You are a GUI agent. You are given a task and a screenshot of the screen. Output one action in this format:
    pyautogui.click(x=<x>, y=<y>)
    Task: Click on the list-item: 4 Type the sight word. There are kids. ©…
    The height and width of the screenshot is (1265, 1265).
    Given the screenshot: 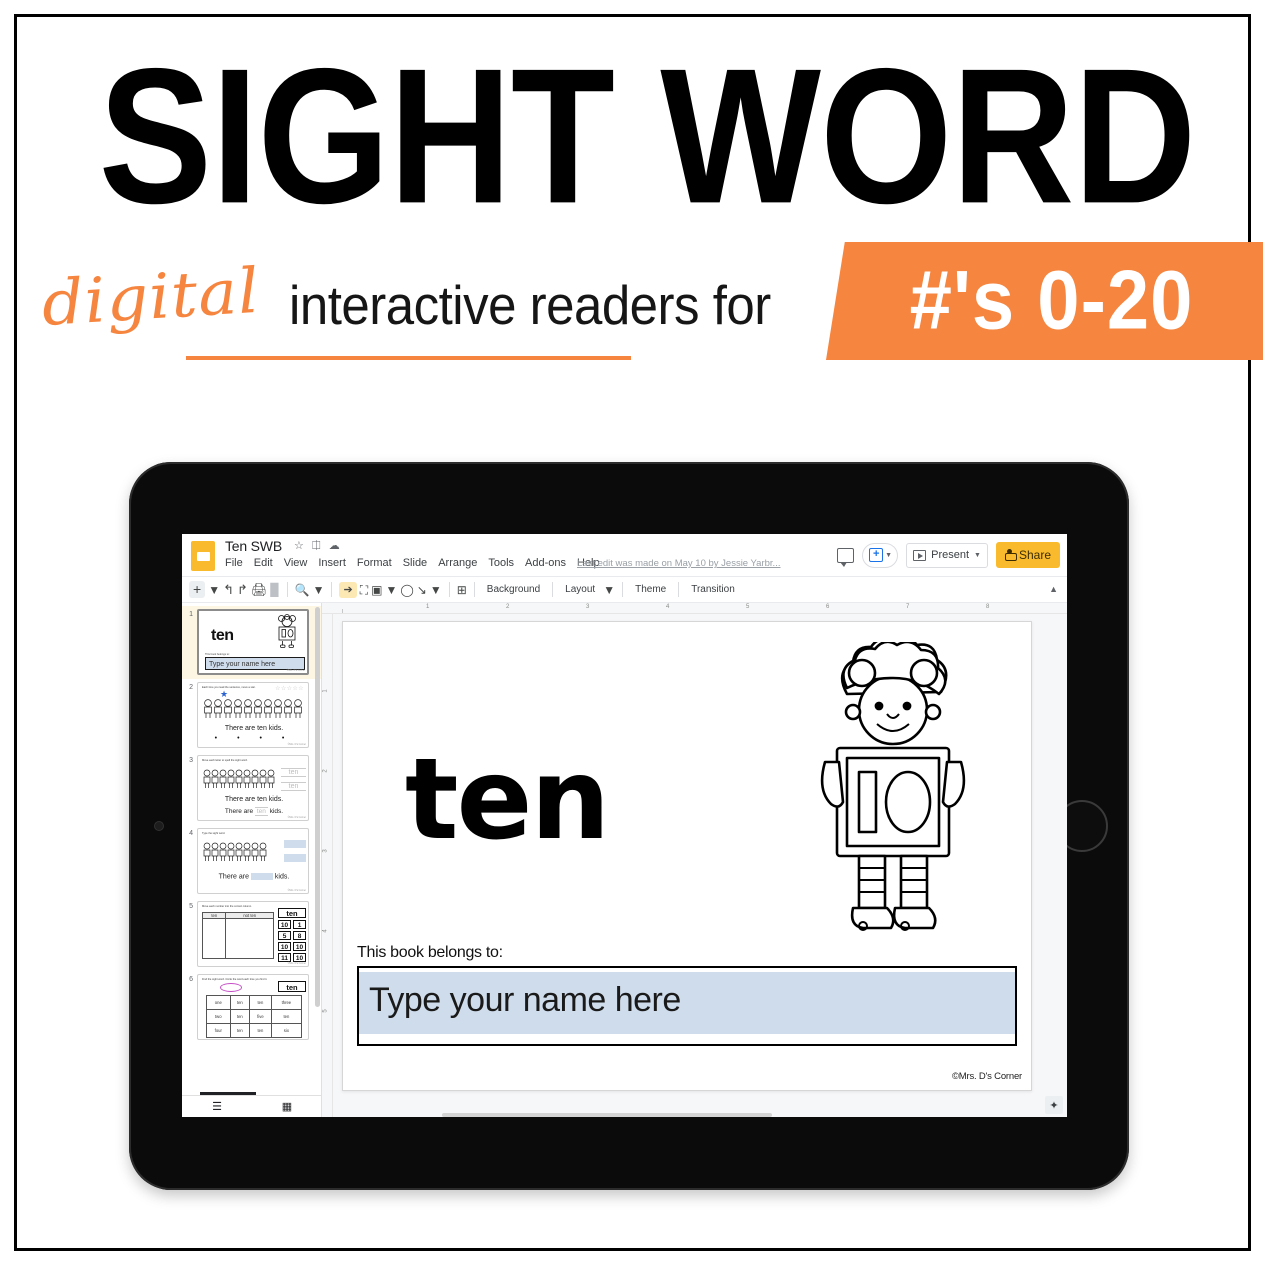 What is the action you would take?
    pyautogui.click(x=251, y=861)
    